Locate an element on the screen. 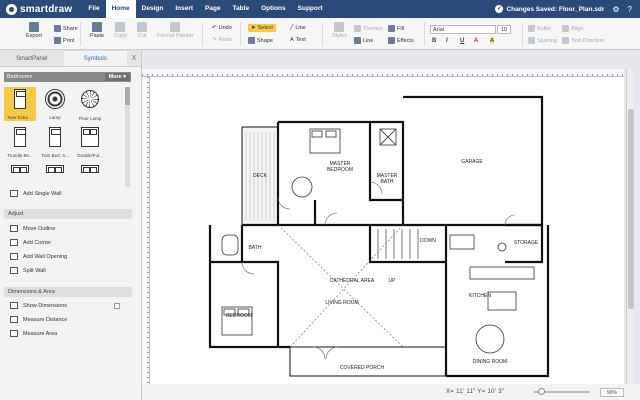 The width and height of the screenshot is (640, 400). align-button: Align is located at coordinates (572, 28).